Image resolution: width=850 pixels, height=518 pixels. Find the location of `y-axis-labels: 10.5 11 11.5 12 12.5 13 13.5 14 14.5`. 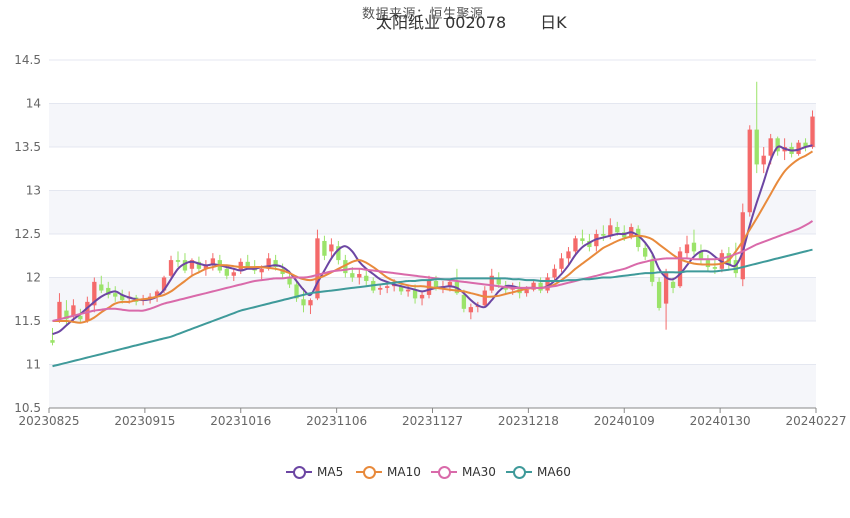

y-axis-labels: 10.5 11 11.5 12 12.5 13 13.5 14 14.5 is located at coordinates (27, 234).